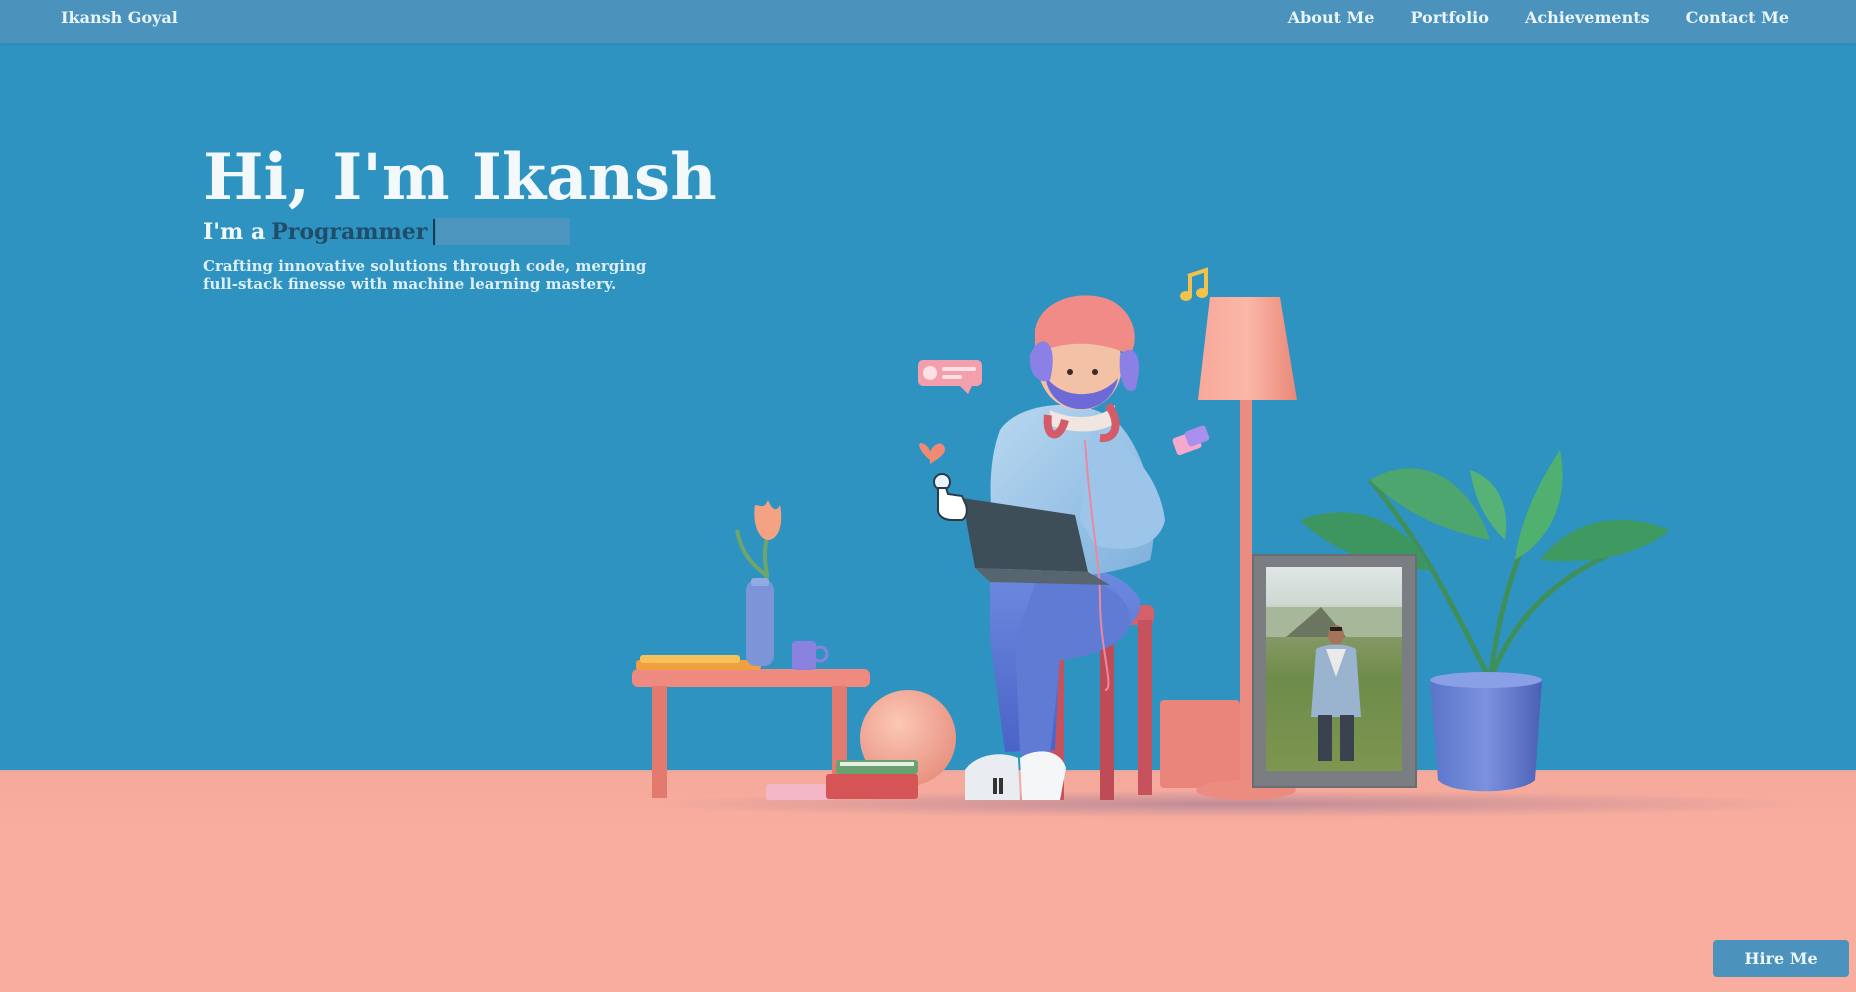 Image resolution: width=1856 pixels, height=992 pixels. Describe the element at coordinates (950, 497) in the screenshot. I see `pointer-hand-icon` at that location.